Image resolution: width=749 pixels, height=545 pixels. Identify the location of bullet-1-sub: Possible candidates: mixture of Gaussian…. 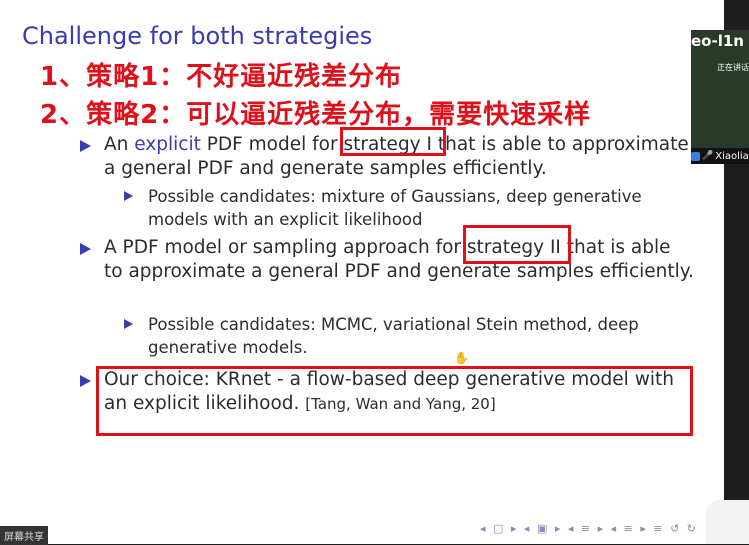
(395, 208).